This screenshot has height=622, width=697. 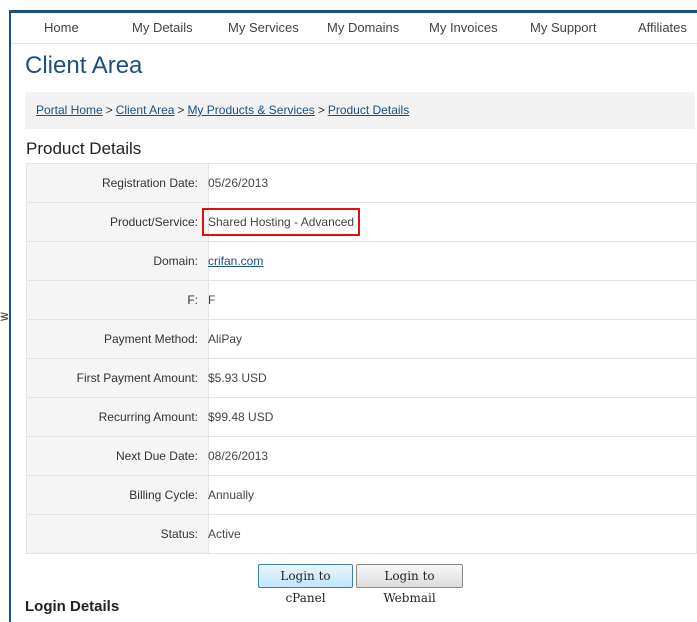 I want to click on detail-row-registration-date: Registration Date: 05/26/2013, so click(x=361, y=183).